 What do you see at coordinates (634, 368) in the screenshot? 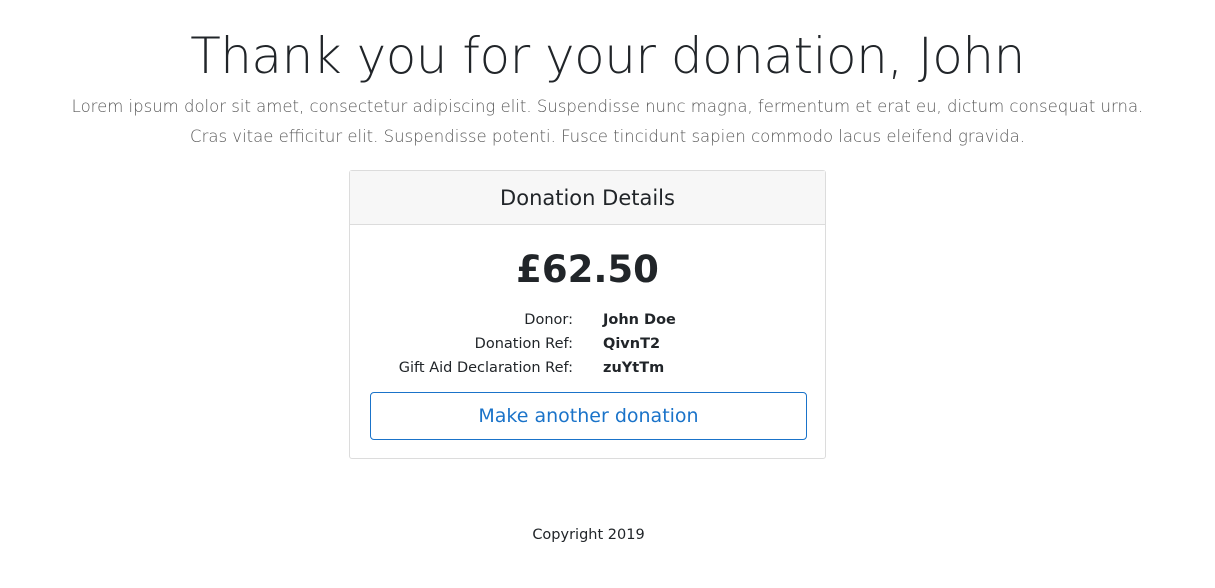
I see `detail-value: zuYtTm` at bounding box center [634, 368].